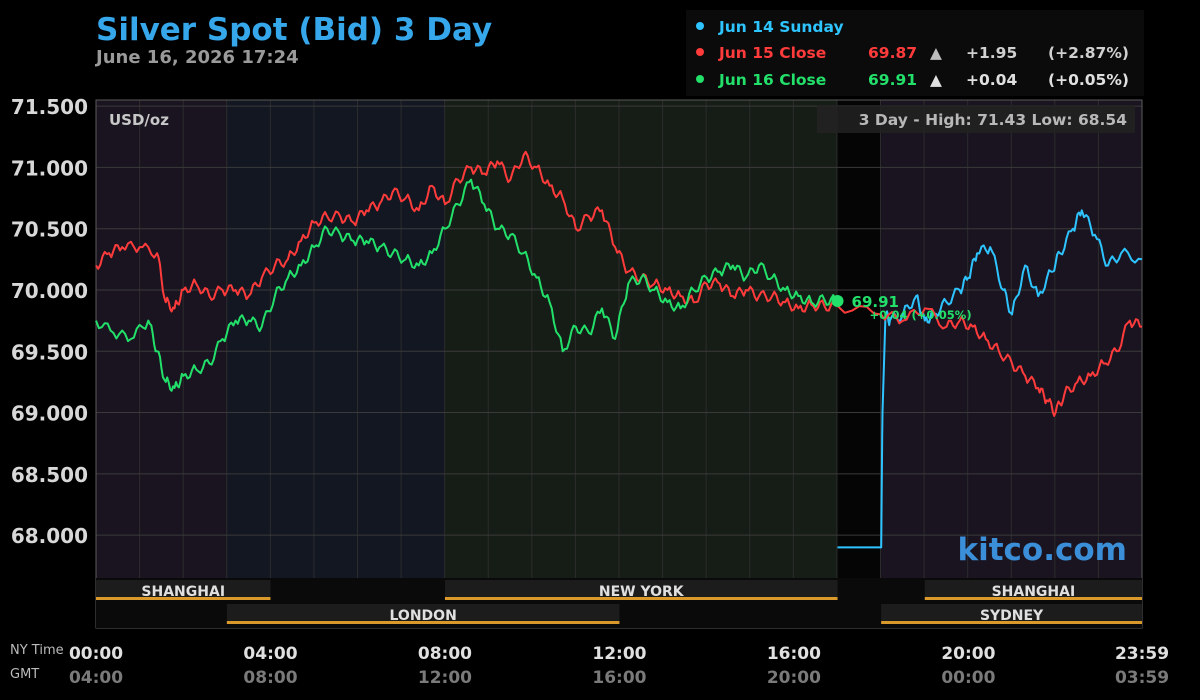 This screenshot has height=700, width=1200. What do you see at coordinates (445, 678) in the screenshot?
I see `x-tick-label-gmt: 12:00` at bounding box center [445, 678].